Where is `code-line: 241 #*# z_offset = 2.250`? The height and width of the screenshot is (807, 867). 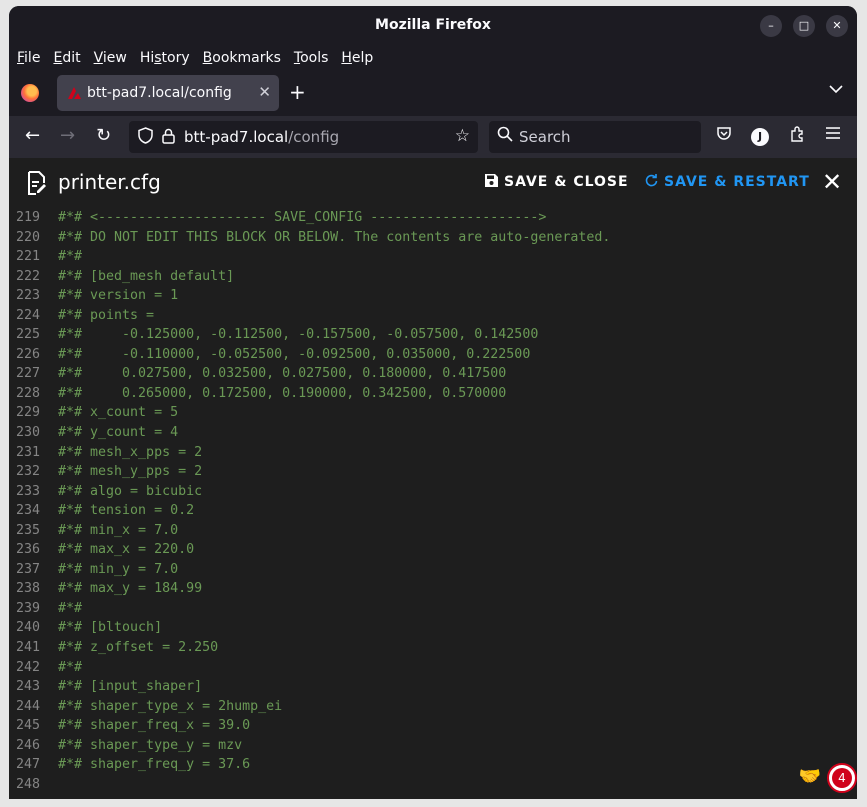 code-line: 241 #*# z_offset = 2.250 is located at coordinates (433, 648).